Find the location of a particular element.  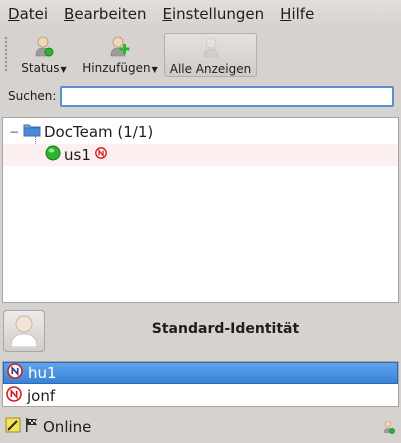

toolbar: Status▼ Hinzufügen▼ Alle Anzeigen is located at coordinates (200, 54).